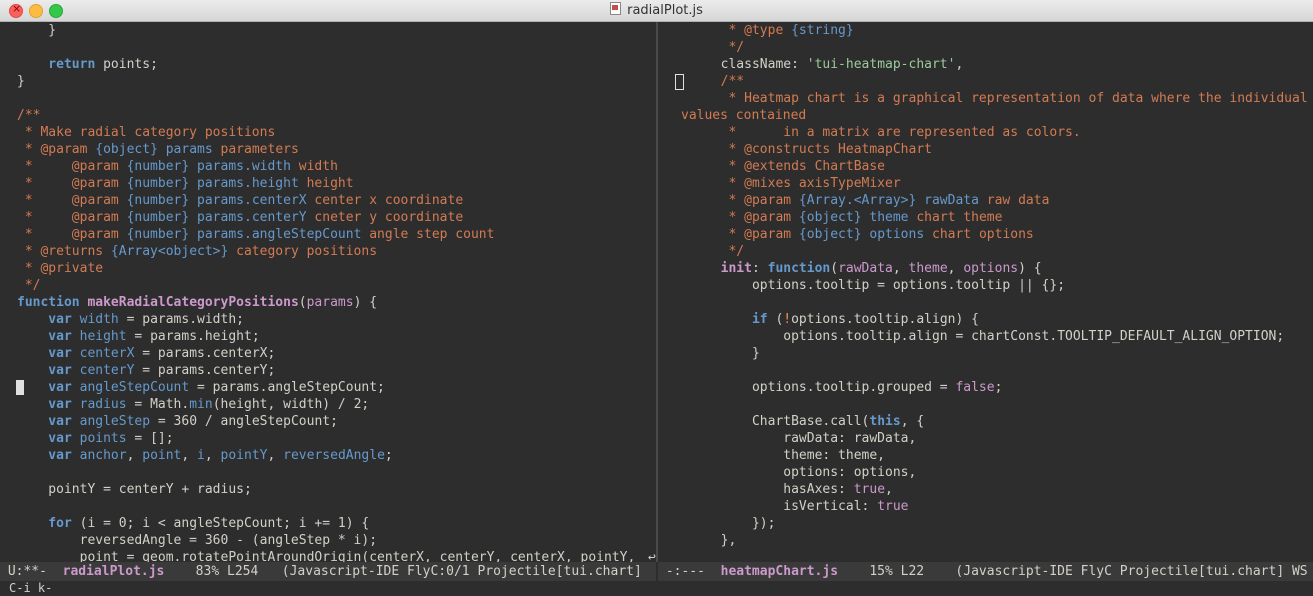  I want to click on code-line: theme: theme,, so click(1009, 455).